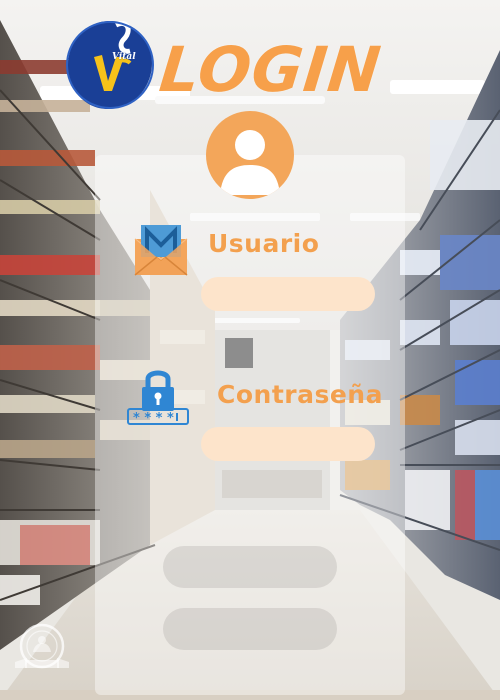 This screenshot has width=500, height=700. Describe the element at coordinates (270, 69) in the screenshot. I see `page-title: LOGIN` at that location.